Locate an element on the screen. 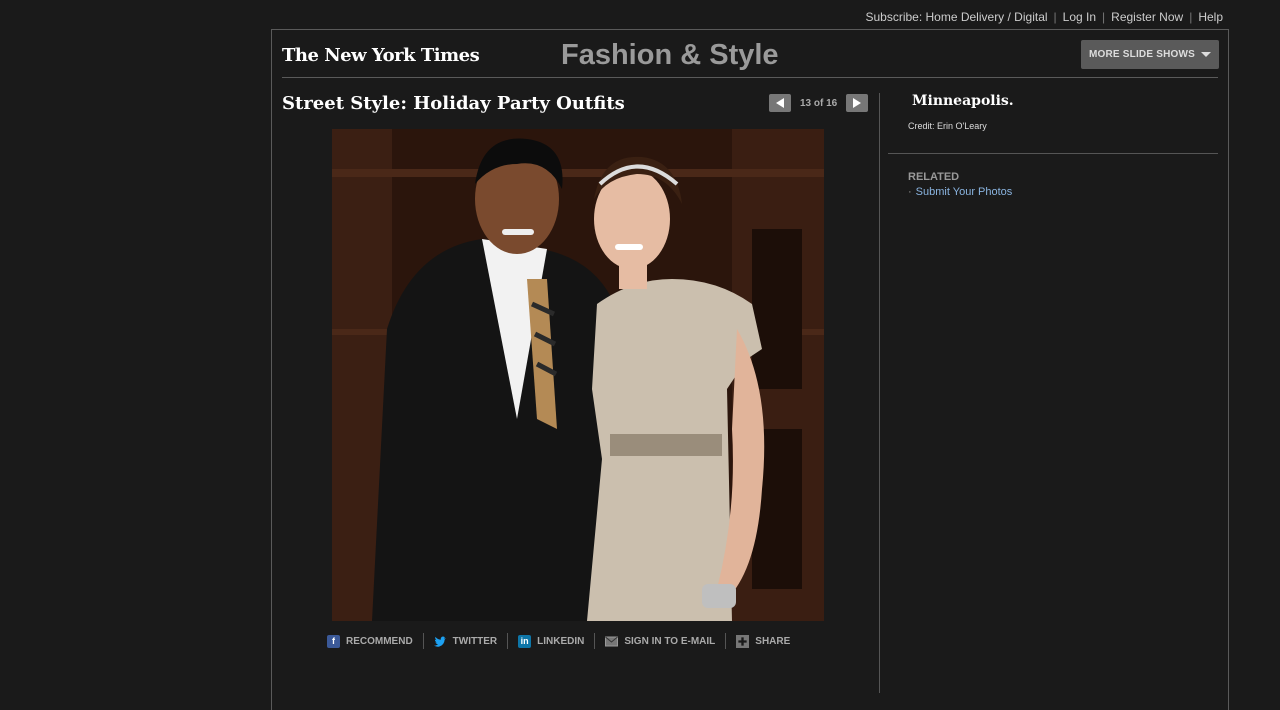 This screenshot has width=1280, height=710. recommend-button: f RECOMMEND is located at coordinates (370, 641).